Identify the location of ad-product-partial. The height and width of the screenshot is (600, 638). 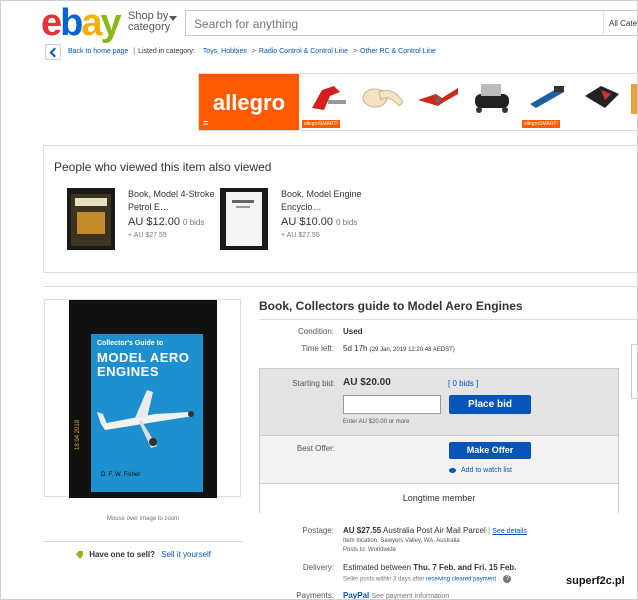
(632, 103).